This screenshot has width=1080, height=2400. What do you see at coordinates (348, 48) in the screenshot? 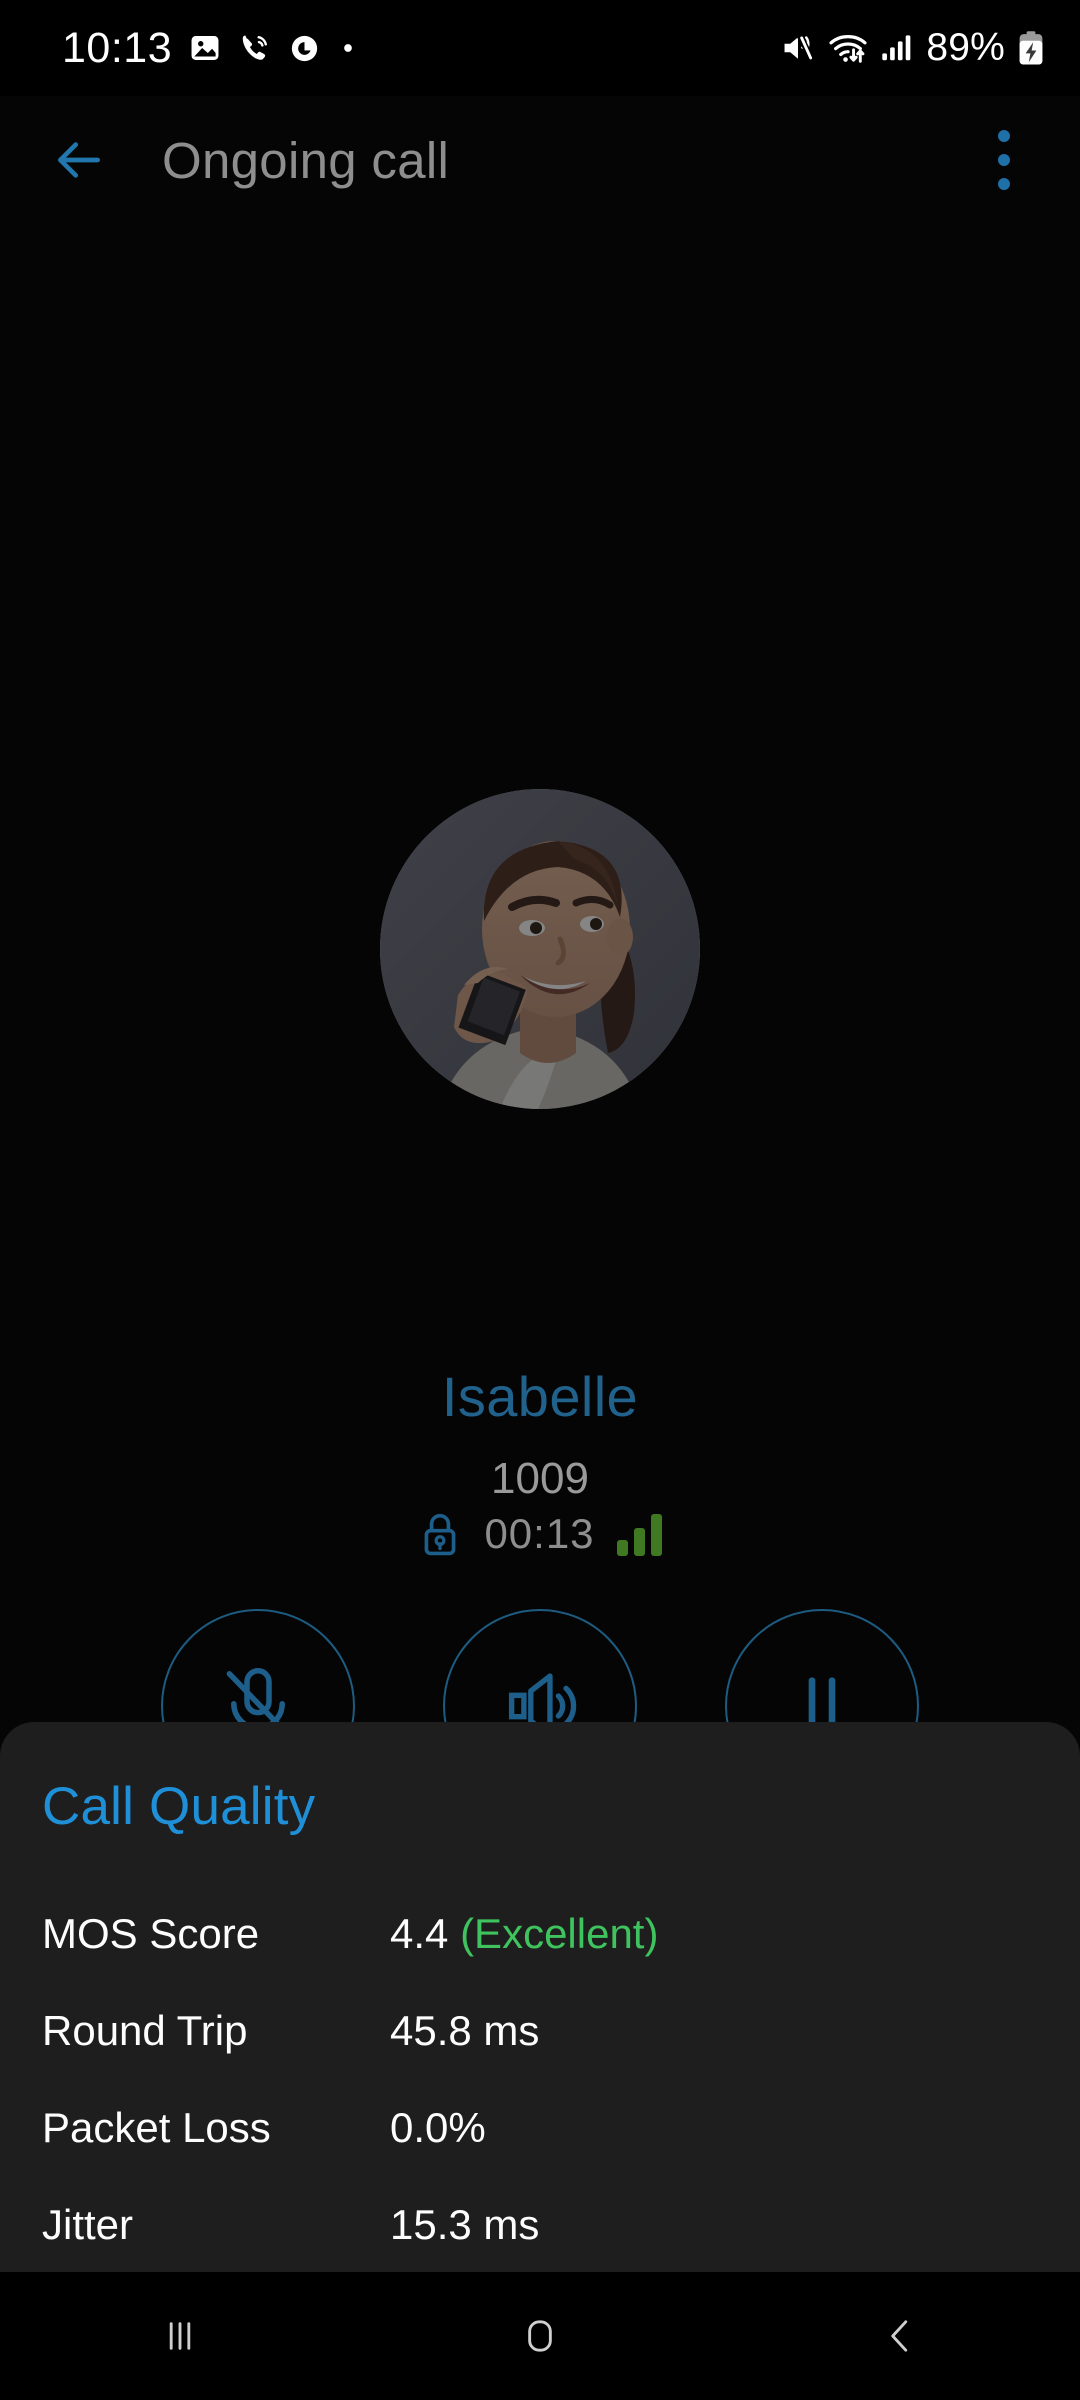
I see `dot-icon` at bounding box center [348, 48].